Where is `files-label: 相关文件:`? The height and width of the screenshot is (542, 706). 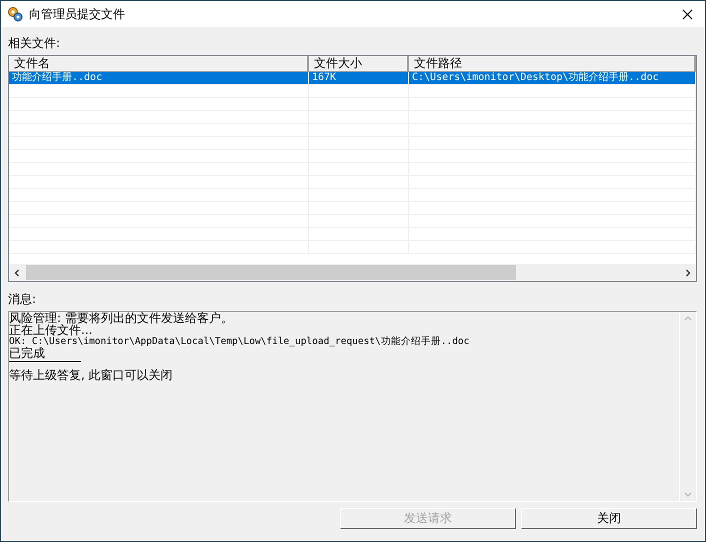
files-label: 相关文件: is located at coordinates (34, 43).